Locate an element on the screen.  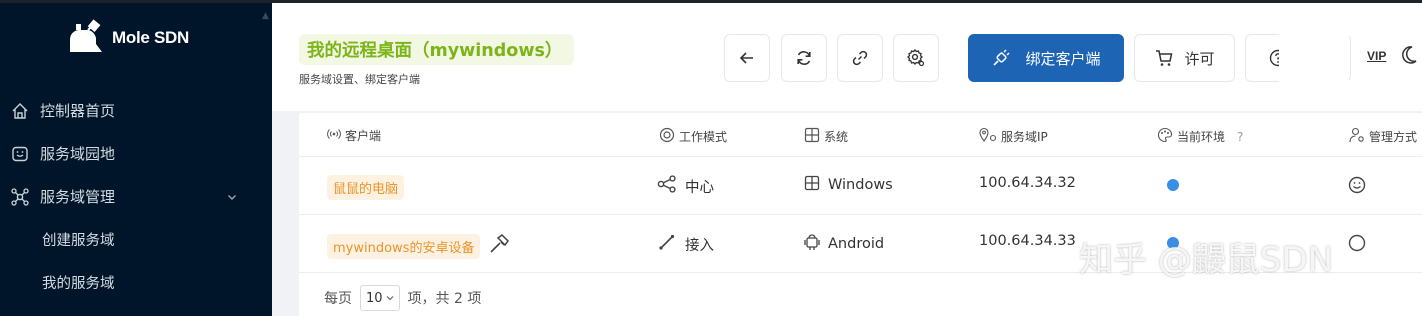
sidebar-item-my-domains: 我的服务域 is located at coordinates (136, 282).